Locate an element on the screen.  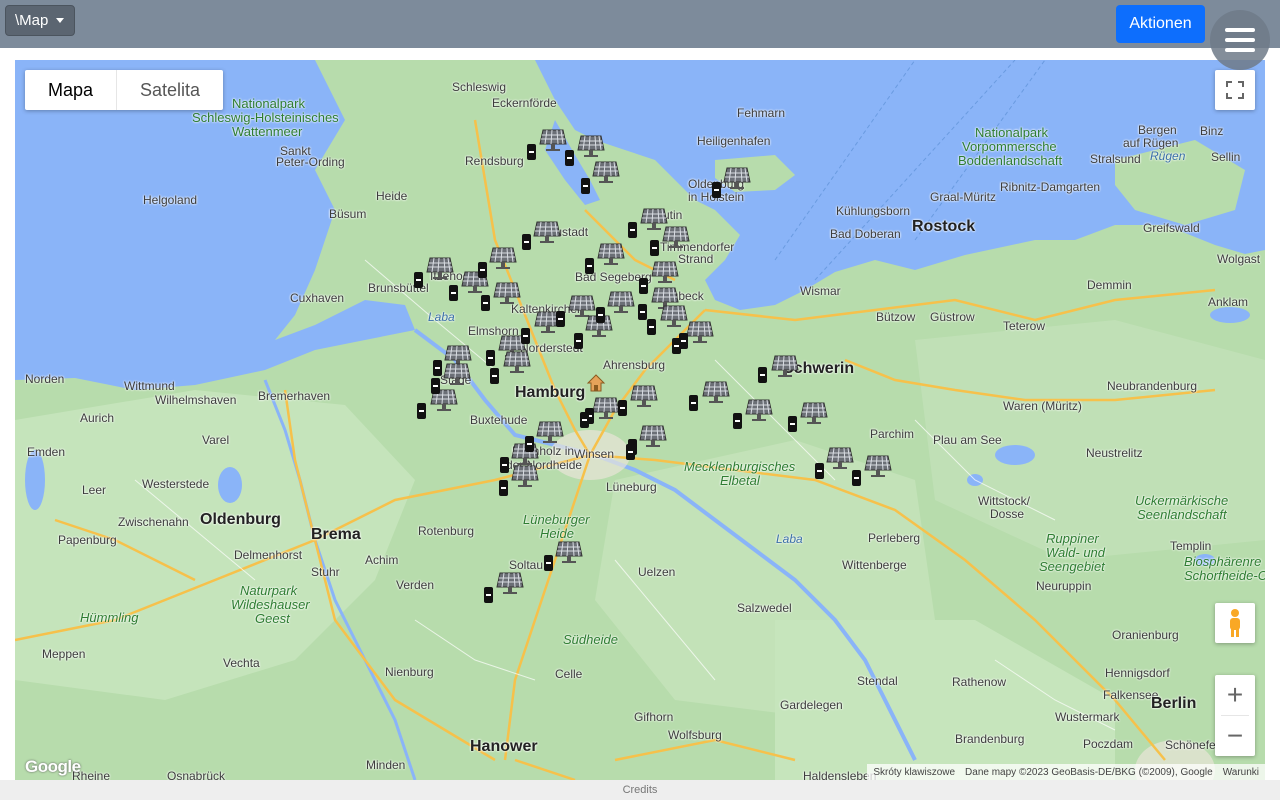
home-icon is located at coordinates (596, 383).